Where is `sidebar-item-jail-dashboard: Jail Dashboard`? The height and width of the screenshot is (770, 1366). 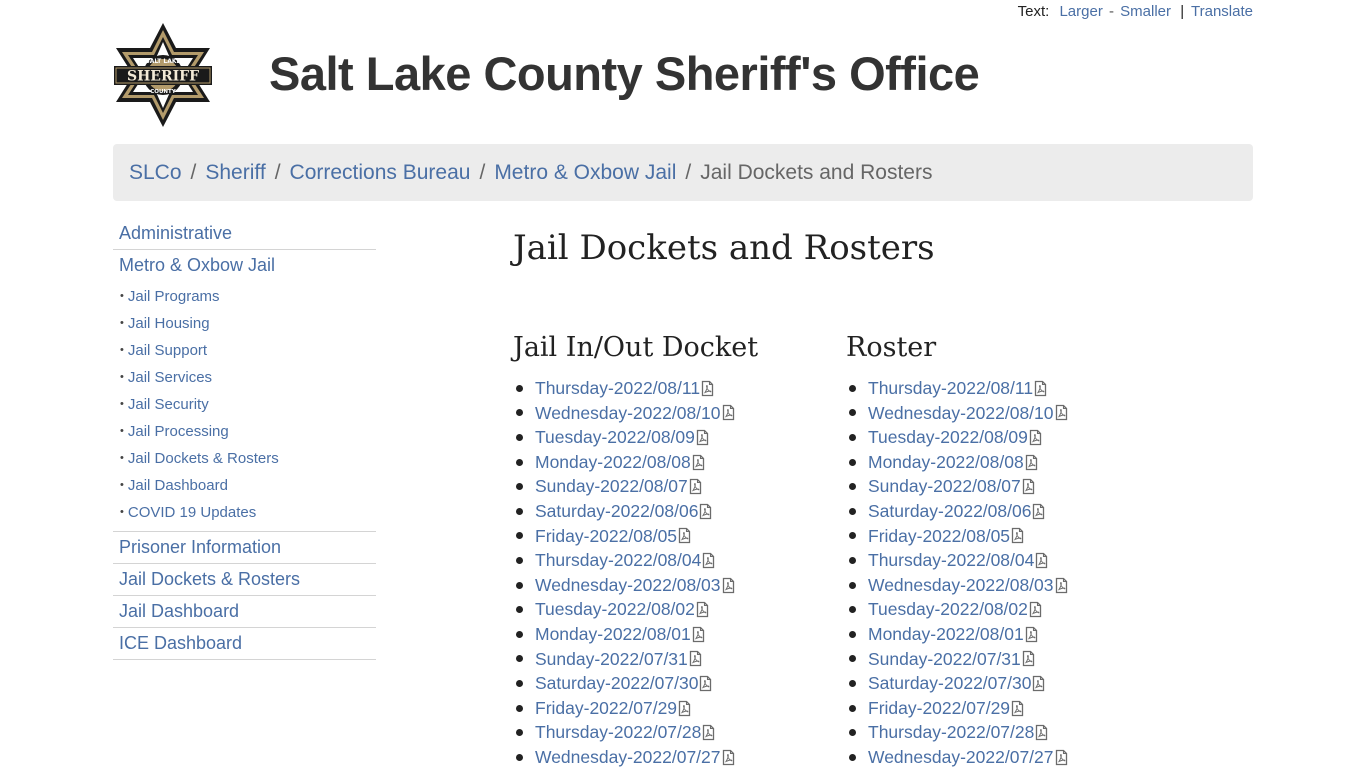 sidebar-item-jail-dashboard: Jail Dashboard is located at coordinates (244, 612).